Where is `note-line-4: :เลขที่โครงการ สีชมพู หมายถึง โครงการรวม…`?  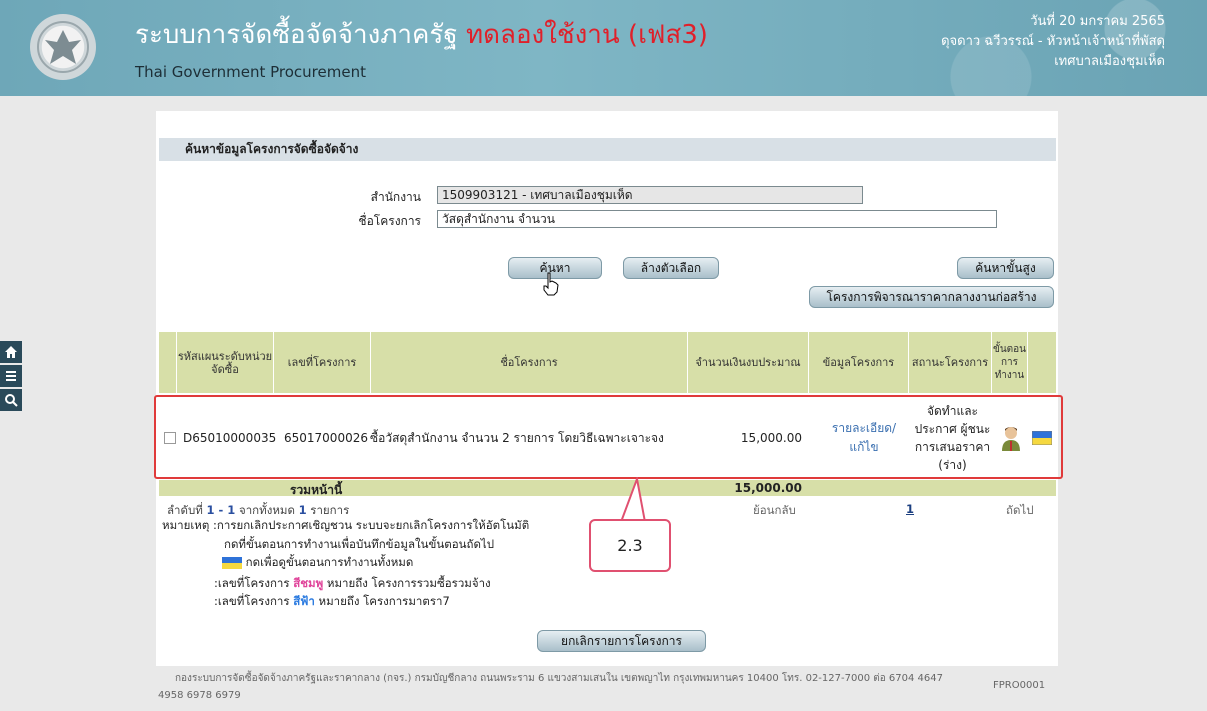 note-line-4: :เลขที่โครงการ สีชมพู หมายถึง โครงการรวม… is located at coordinates (352, 584).